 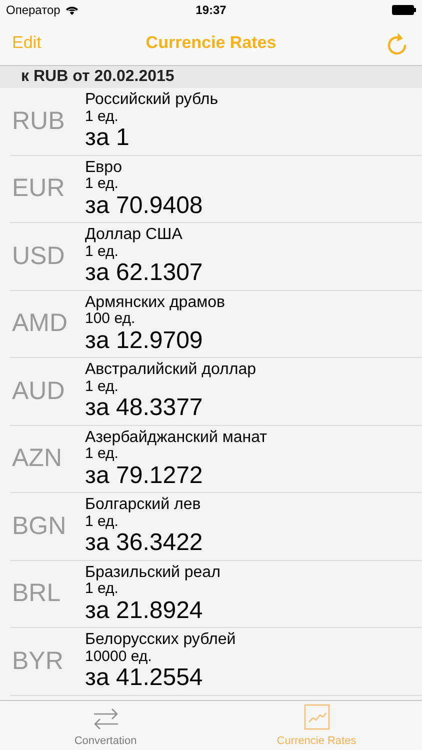 I want to click on wifi-icon, so click(x=72, y=10).